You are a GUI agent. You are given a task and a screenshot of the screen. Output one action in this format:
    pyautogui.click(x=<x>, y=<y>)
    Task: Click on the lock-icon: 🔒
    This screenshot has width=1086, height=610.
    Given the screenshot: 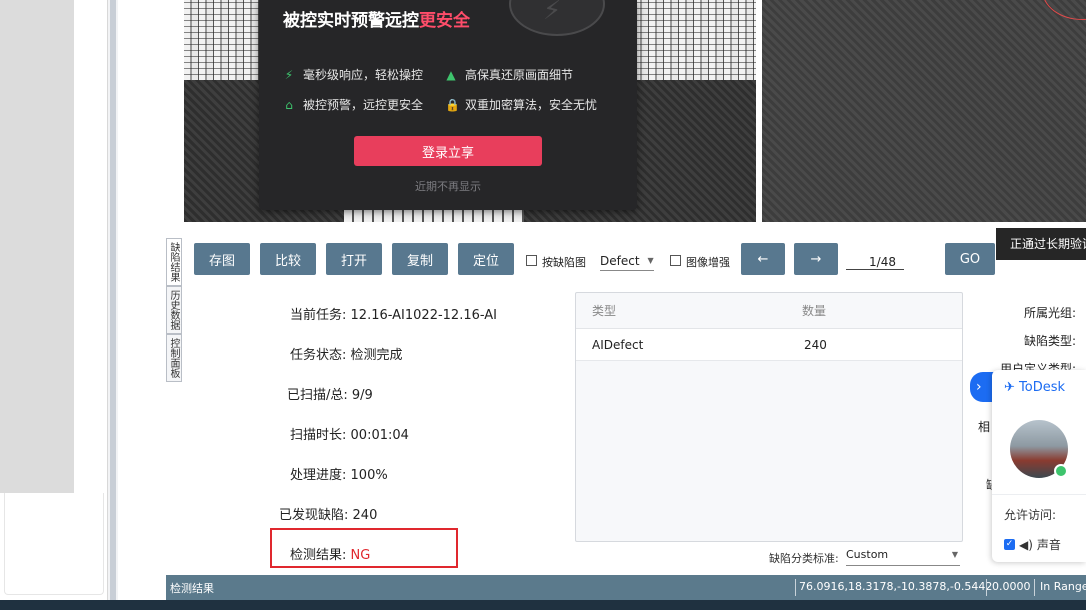 What is the action you would take?
    pyautogui.click(x=452, y=104)
    